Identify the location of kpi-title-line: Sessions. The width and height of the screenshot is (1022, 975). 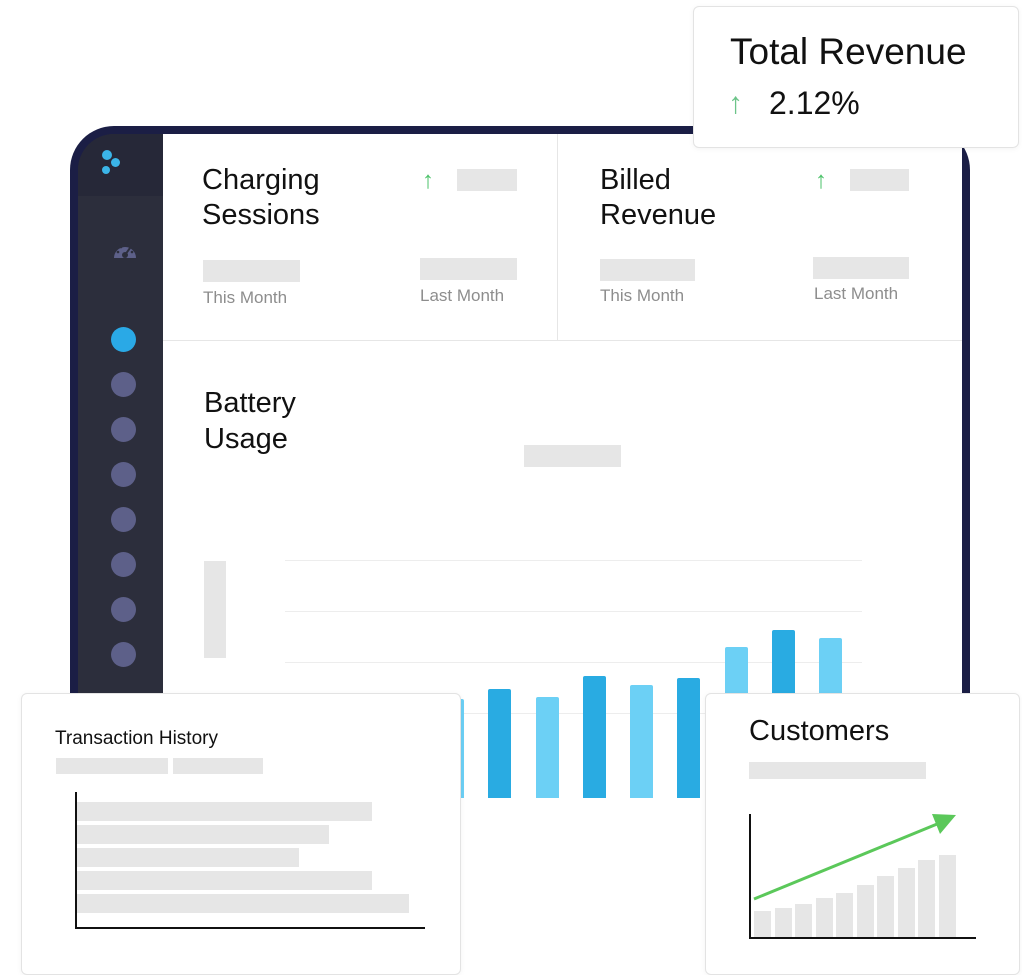
(261, 215).